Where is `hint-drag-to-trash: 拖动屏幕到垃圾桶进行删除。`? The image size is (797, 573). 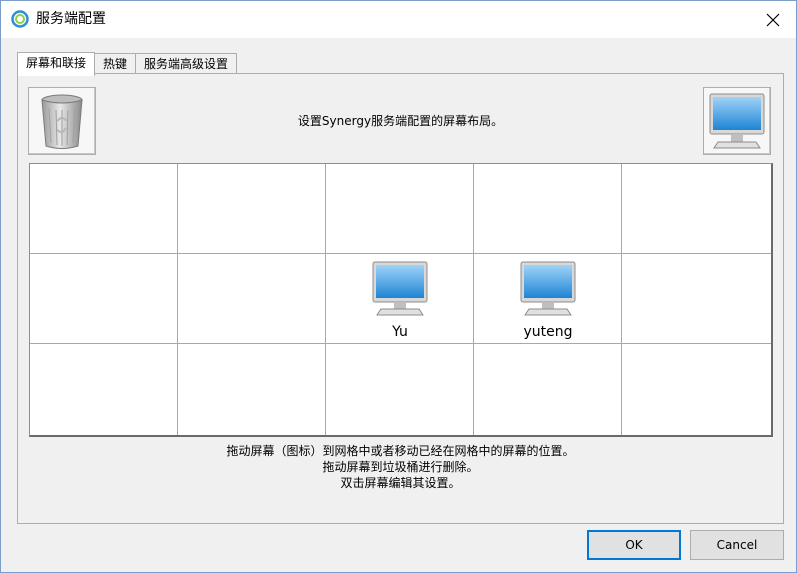 hint-drag-to-trash: 拖动屏幕到垃圾桶进行删除。 is located at coordinates (400, 467).